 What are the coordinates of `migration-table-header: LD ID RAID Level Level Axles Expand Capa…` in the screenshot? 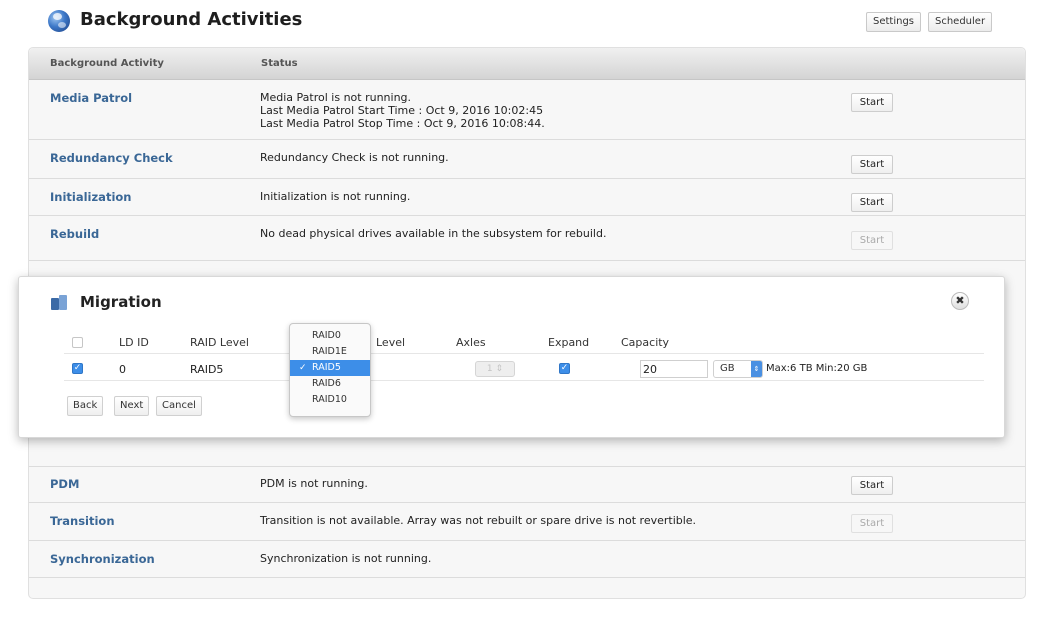 It's located at (524, 343).